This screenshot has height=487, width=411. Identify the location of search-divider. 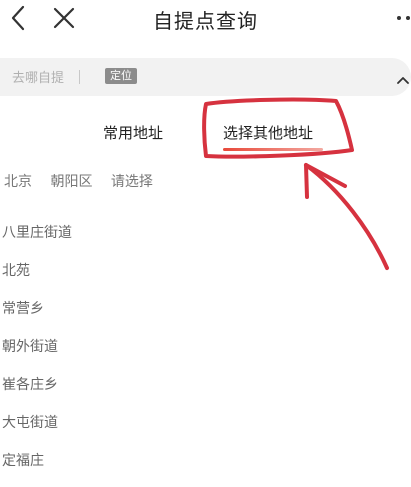
(79, 77).